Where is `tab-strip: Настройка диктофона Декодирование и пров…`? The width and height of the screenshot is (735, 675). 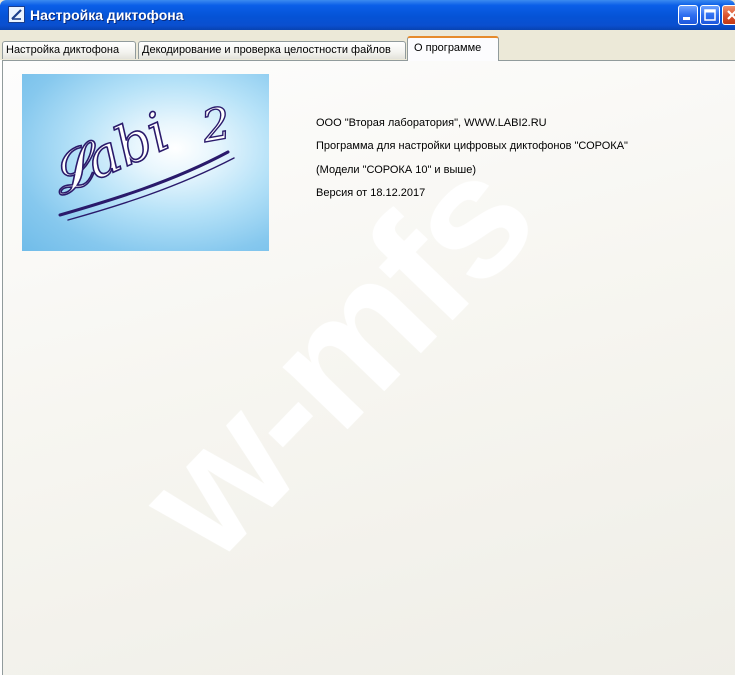 tab-strip: Настройка диктофона Декодирование и пров… is located at coordinates (367, 45).